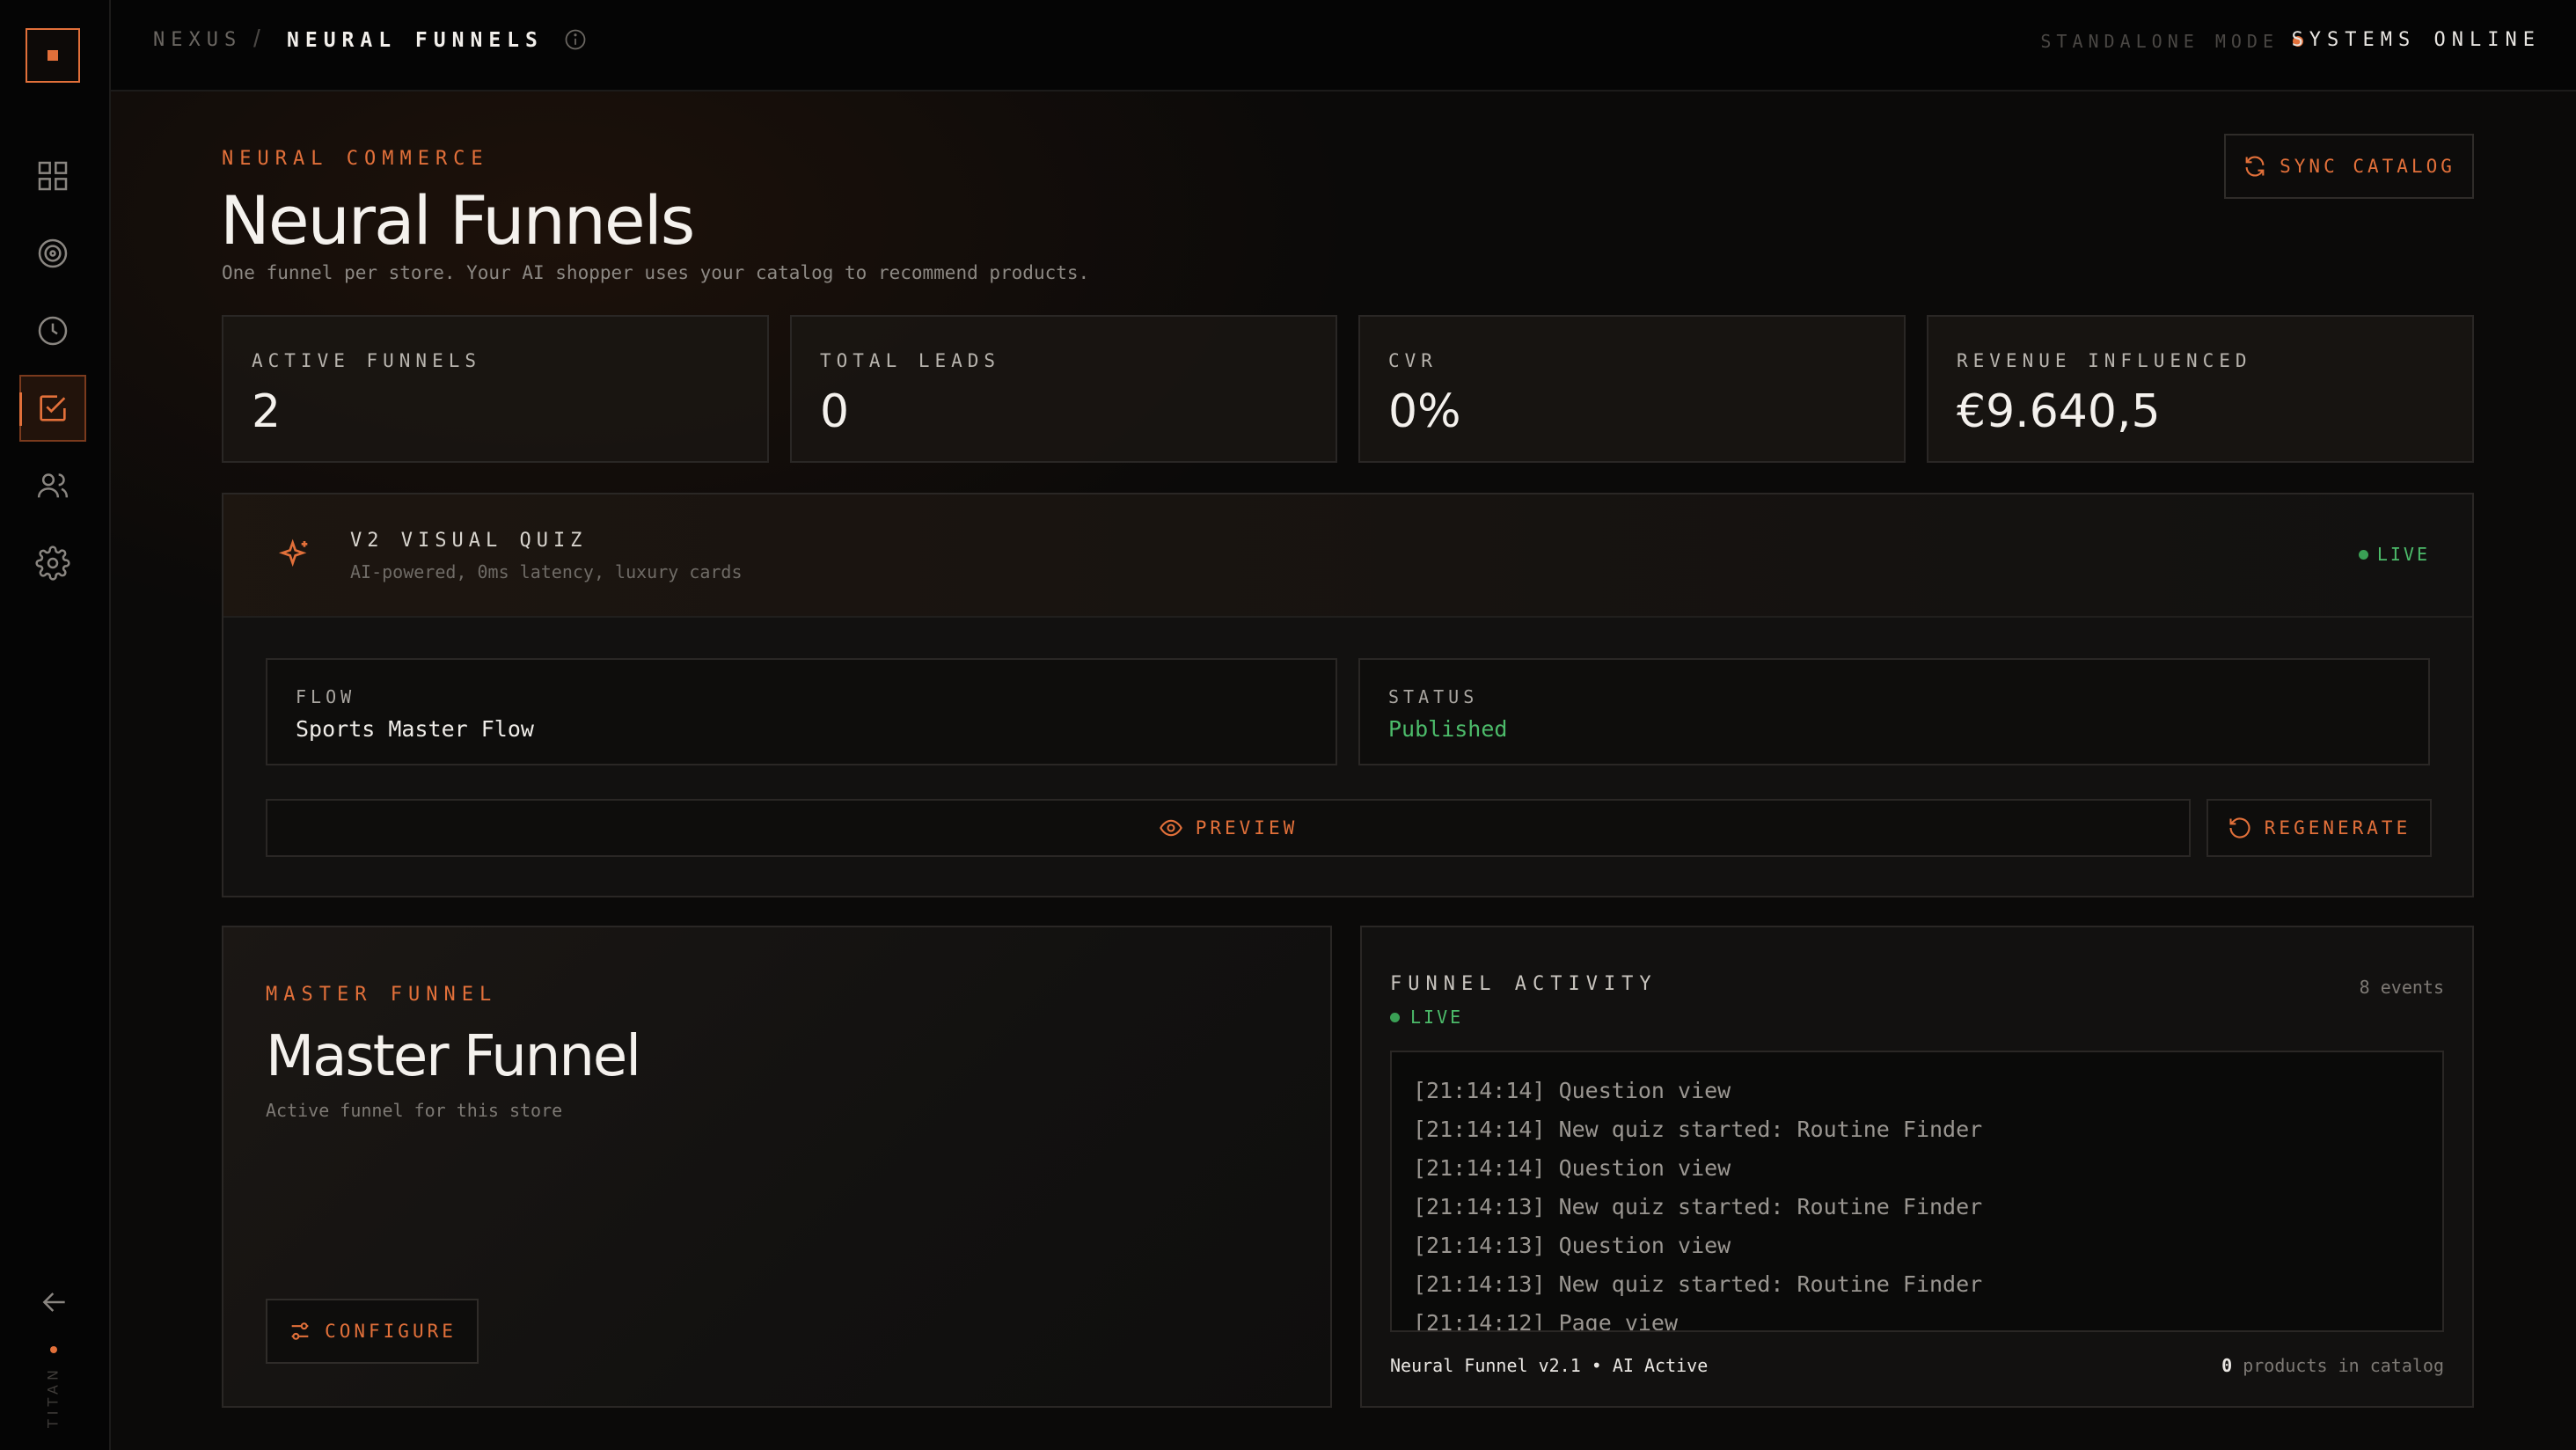 This screenshot has height=1450, width=2576. Describe the element at coordinates (1572, 1245) in the screenshot. I see `log-entry: [21:14:13] Question view` at that location.